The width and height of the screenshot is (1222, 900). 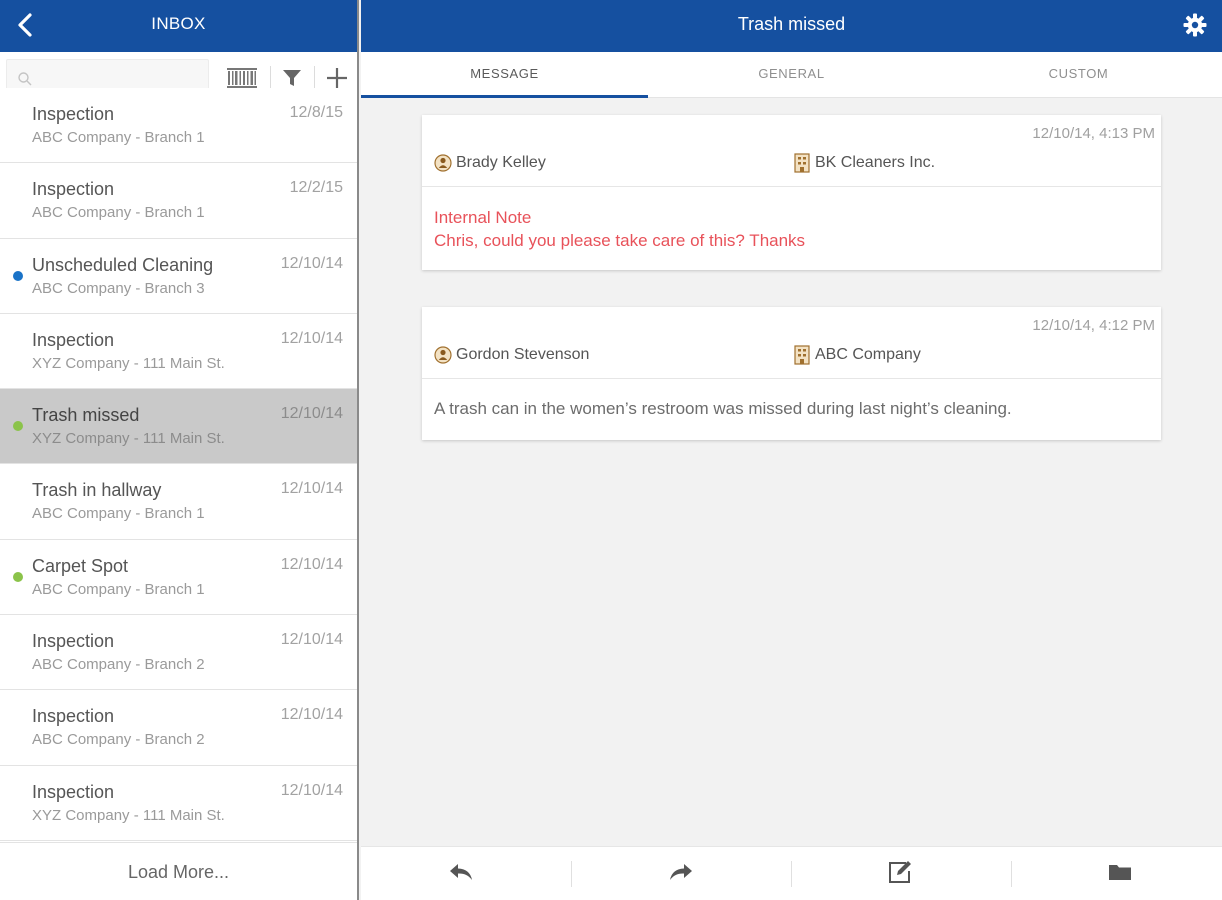 What do you see at coordinates (483, 217) in the screenshot?
I see `internal-note-title: Internal Note` at bounding box center [483, 217].